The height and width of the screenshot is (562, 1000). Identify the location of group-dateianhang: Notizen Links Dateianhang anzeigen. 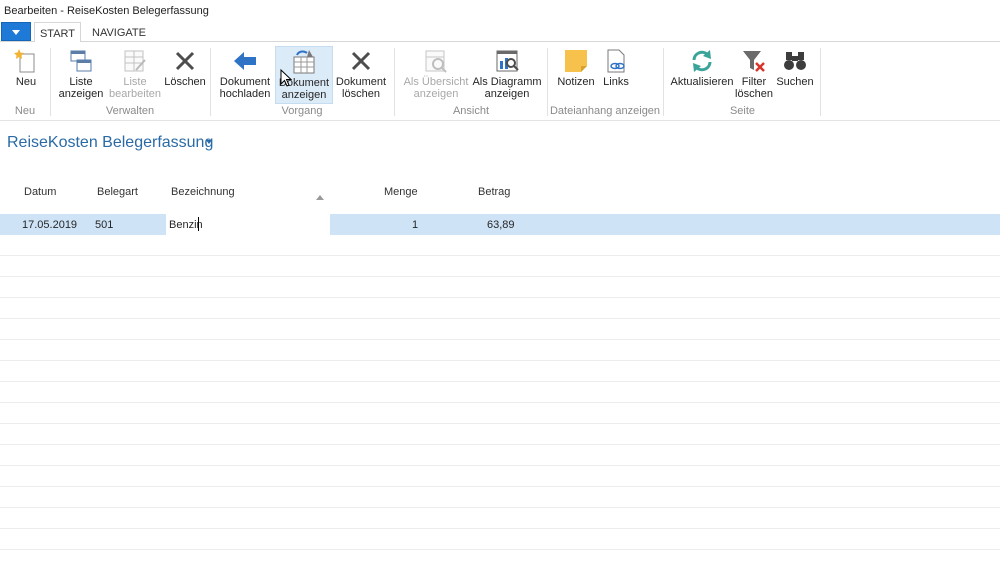
(605, 81).